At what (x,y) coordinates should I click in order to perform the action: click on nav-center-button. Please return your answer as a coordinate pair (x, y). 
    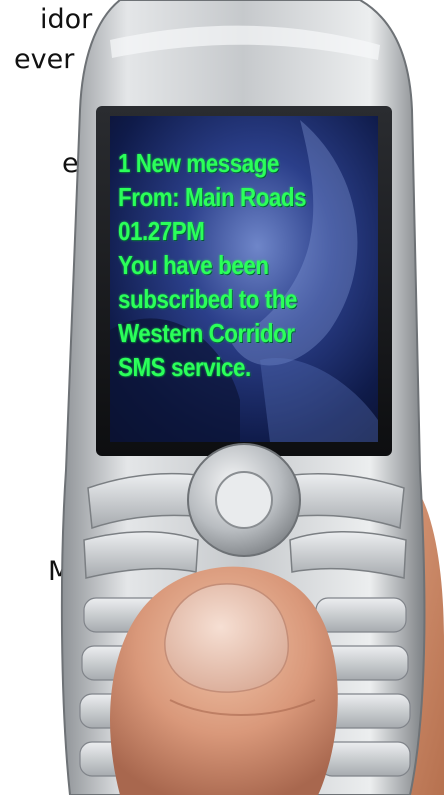
    Looking at the image, I should click on (244, 500).